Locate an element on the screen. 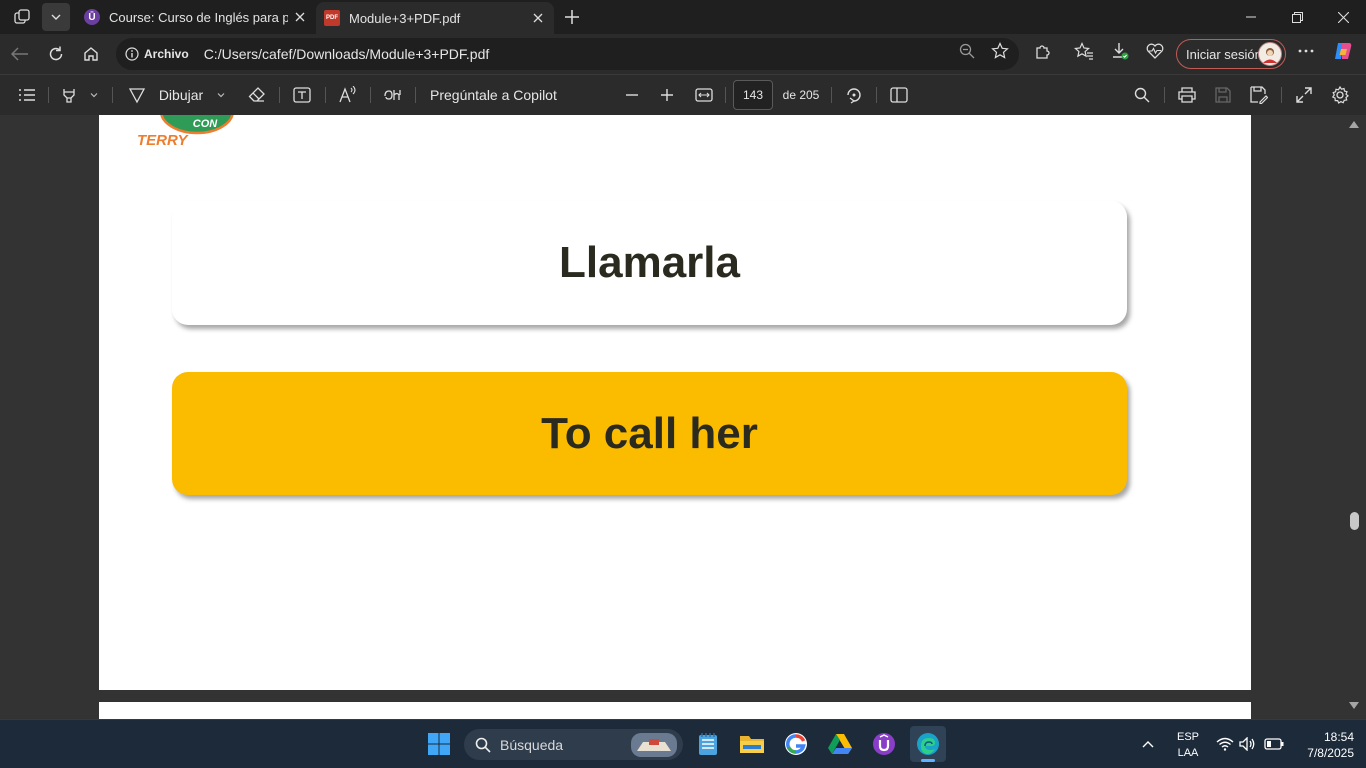 Image resolution: width=1366 pixels, height=768 pixels. add-text-icon is located at coordinates (302, 95).